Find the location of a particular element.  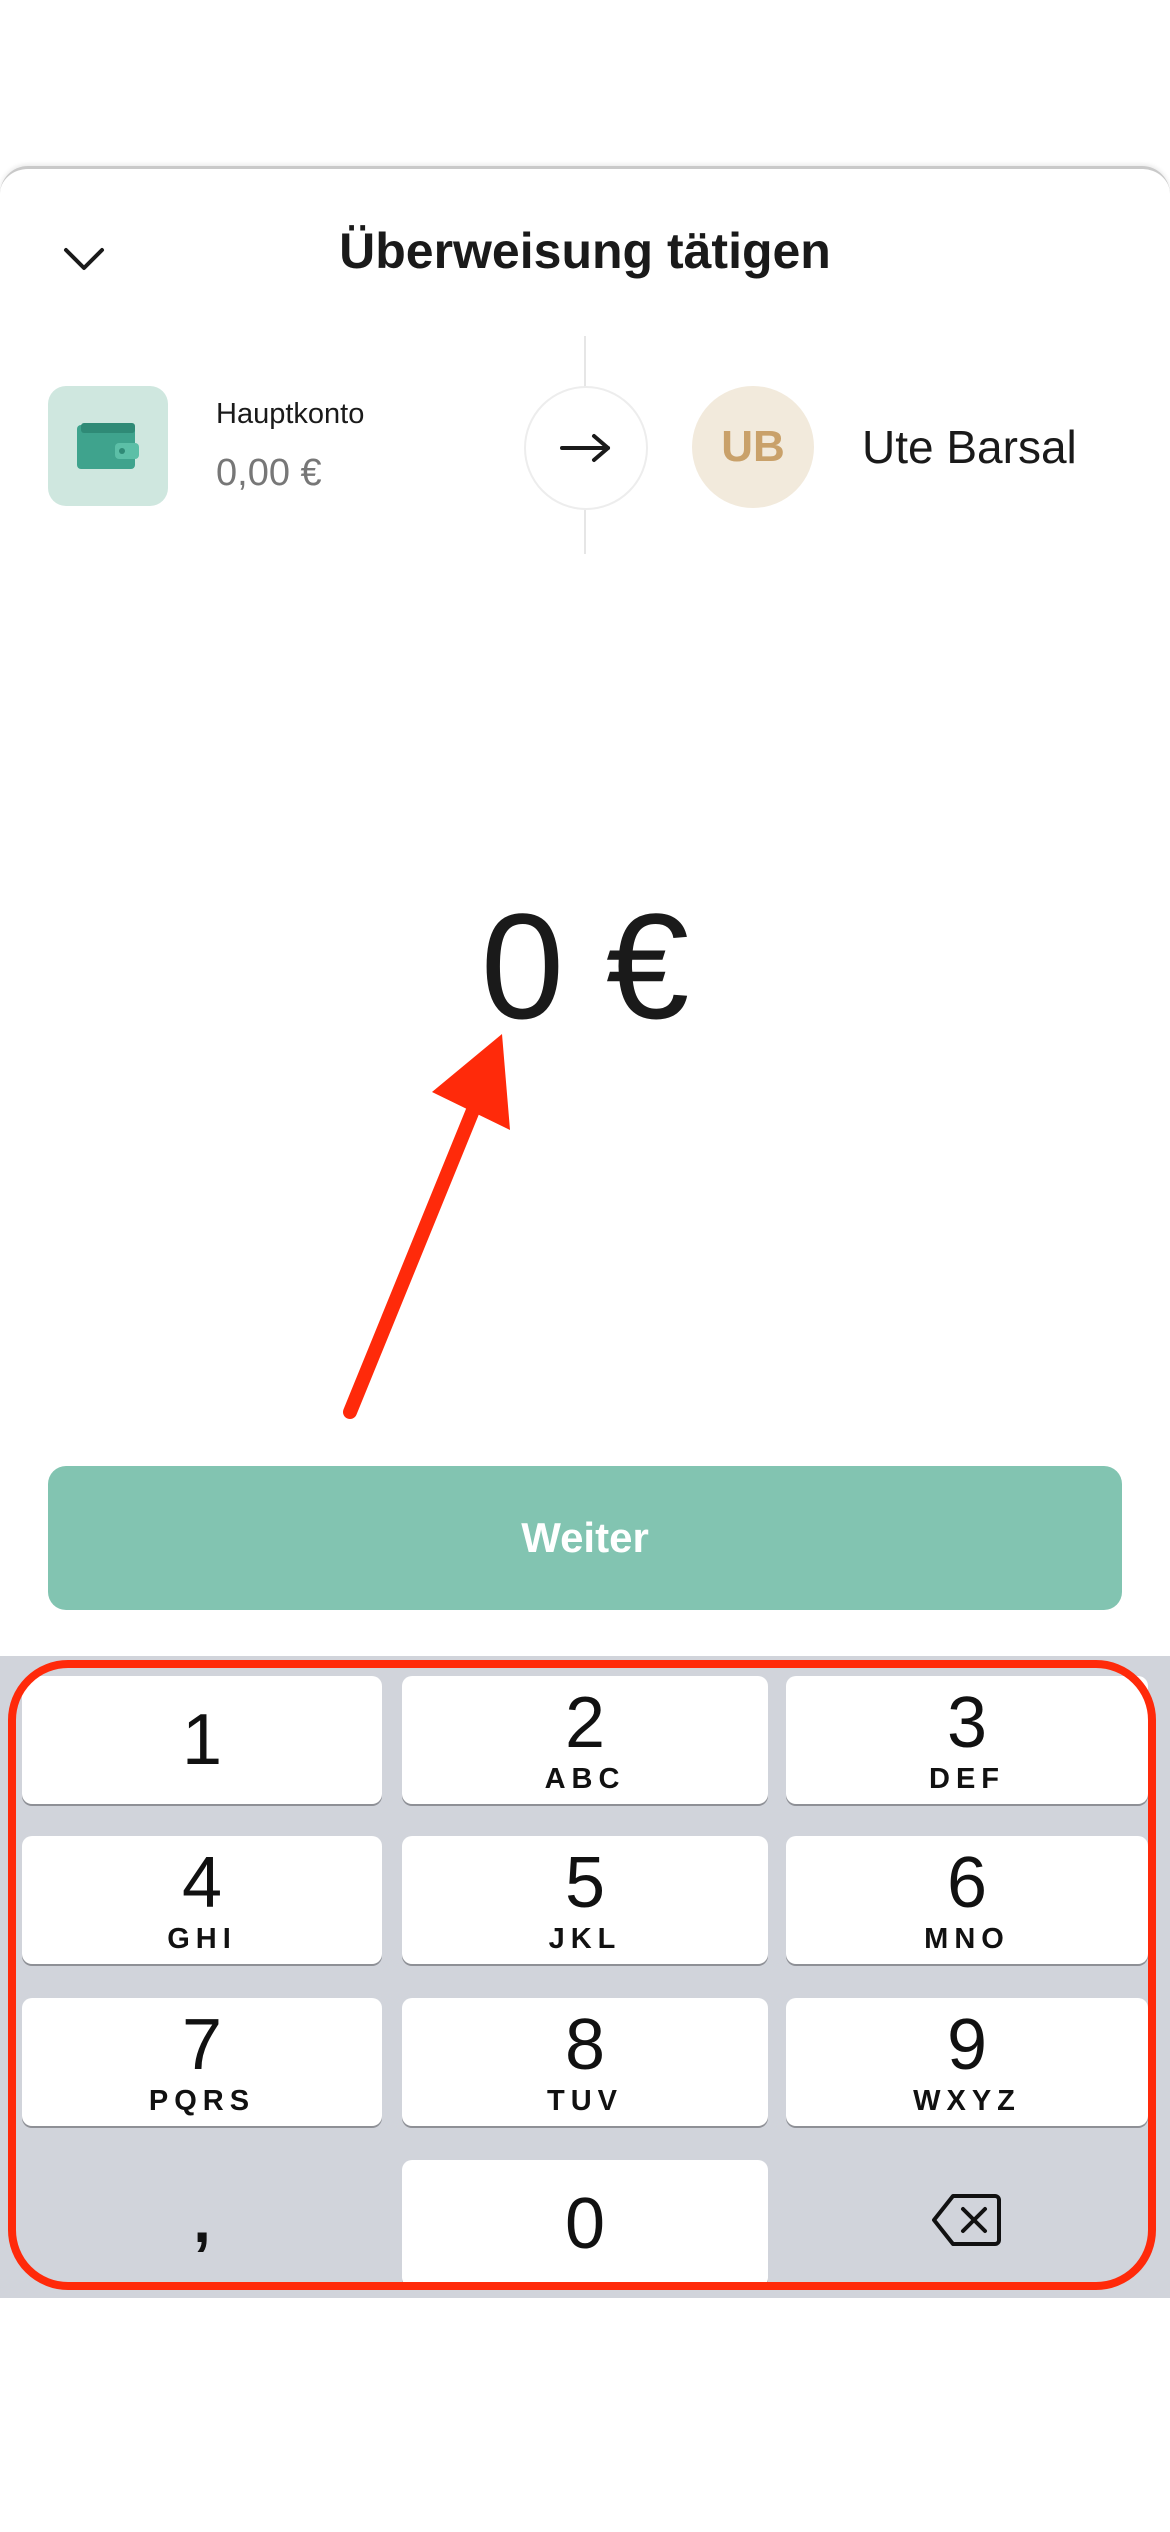

key-comma: , is located at coordinates (202, 2220).